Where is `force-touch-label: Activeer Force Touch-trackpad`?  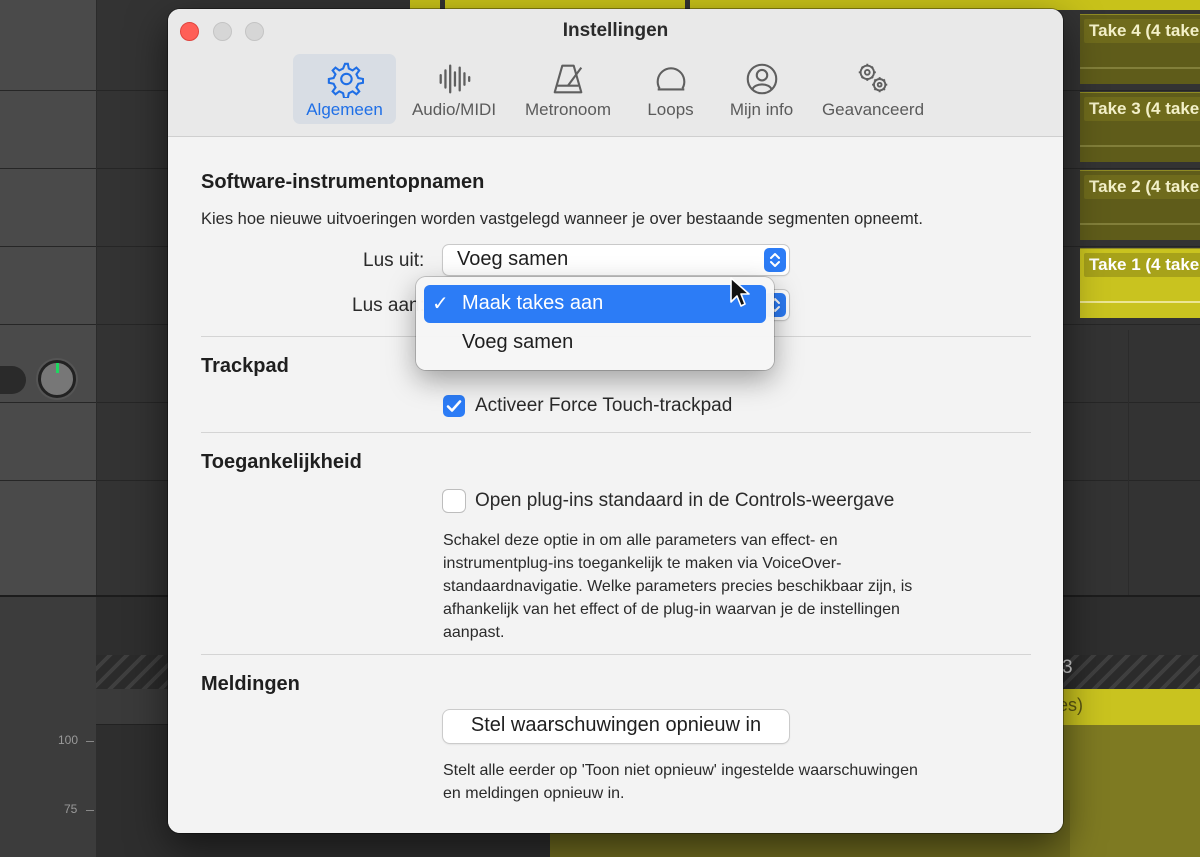
force-touch-label: Activeer Force Touch-trackpad is located at coordinates (603, 406).